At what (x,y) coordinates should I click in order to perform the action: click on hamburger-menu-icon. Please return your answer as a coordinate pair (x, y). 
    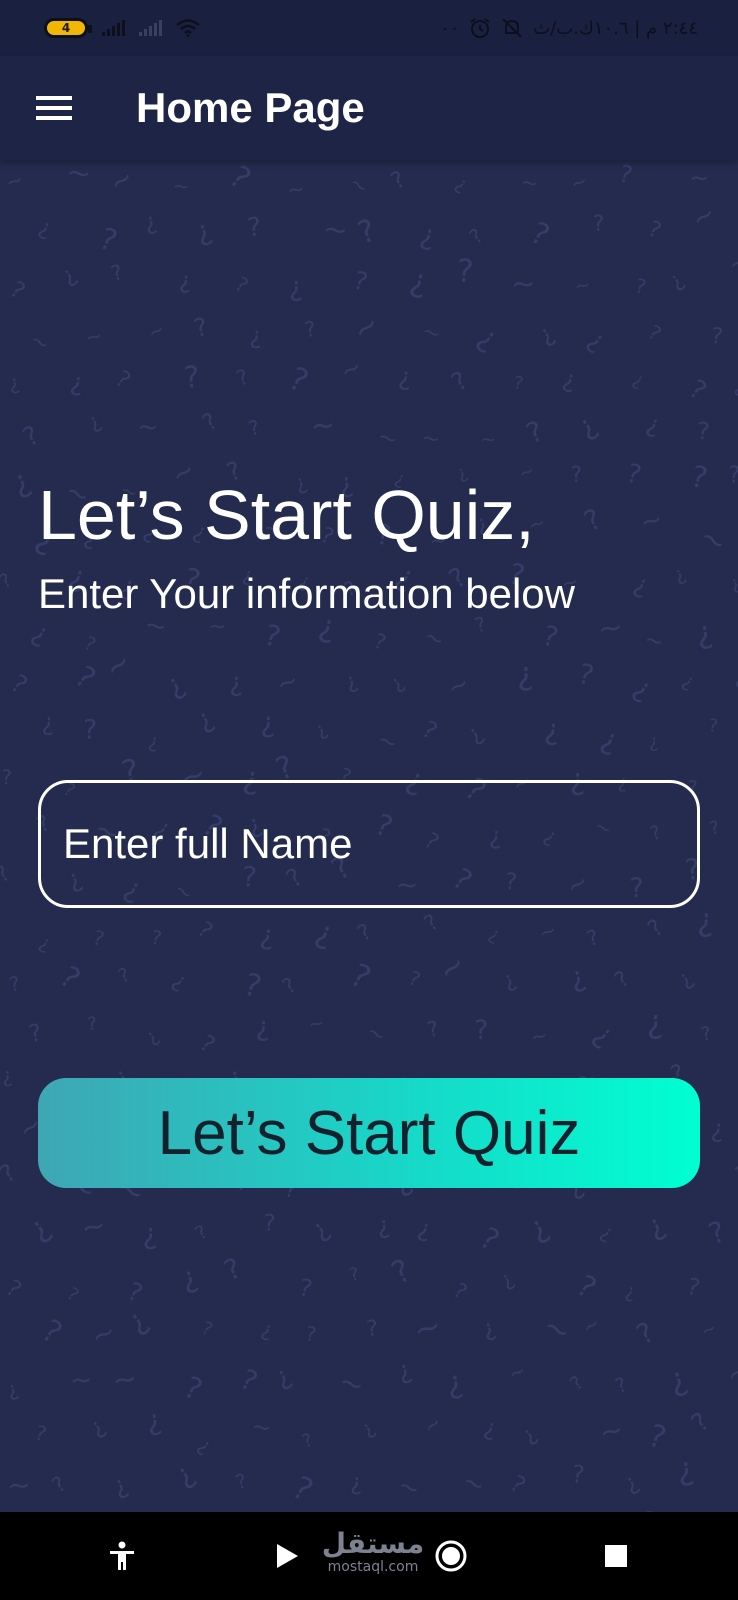
    Looking at the image, I should click on (54, 108).